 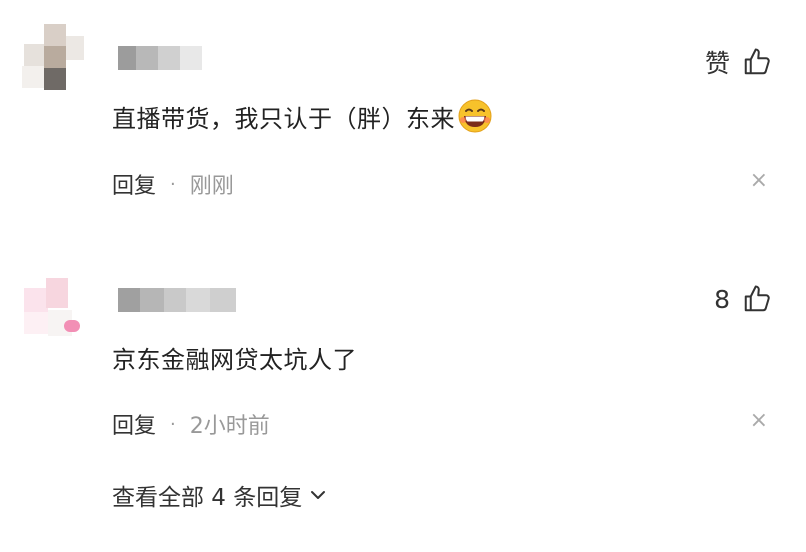 I want to click on grinning-face-emoji, so click(x=475, y=116).